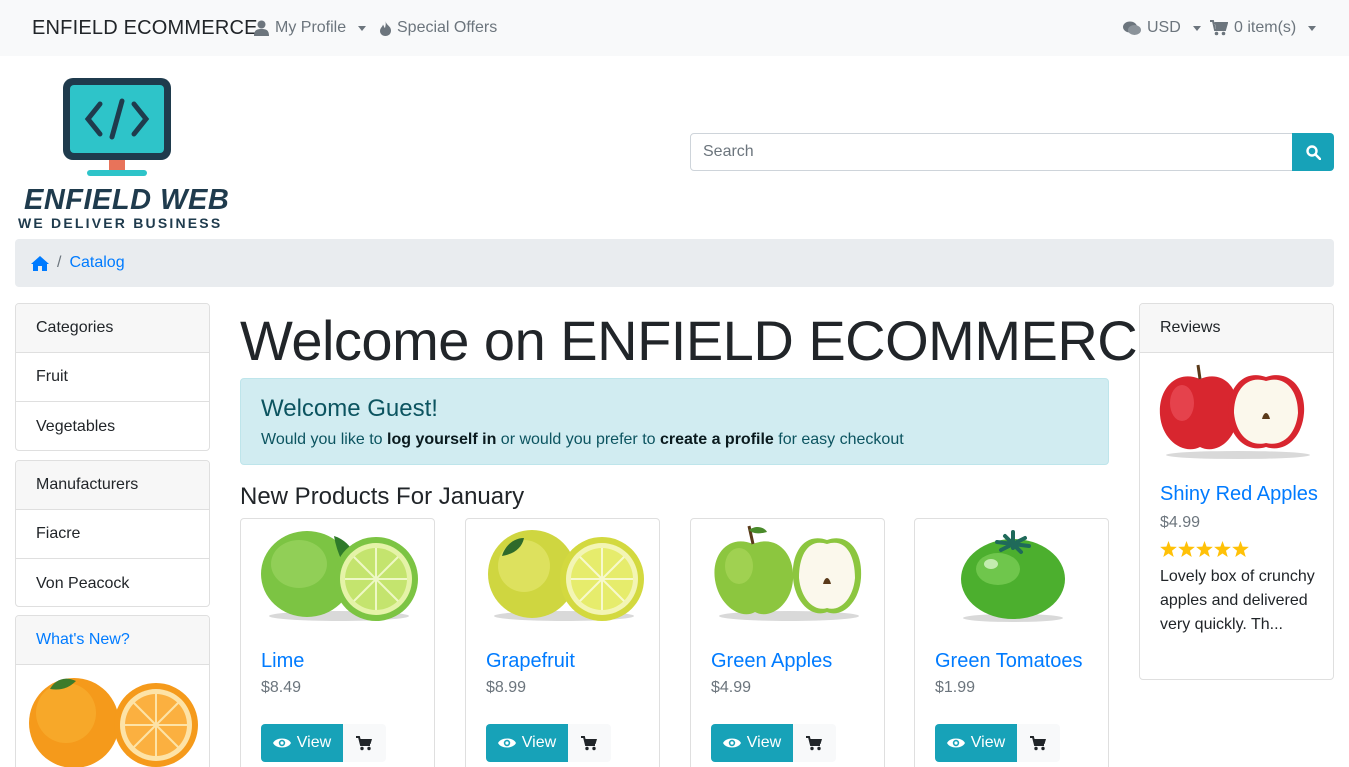  I want to click on user-icon, so click(261, 28).